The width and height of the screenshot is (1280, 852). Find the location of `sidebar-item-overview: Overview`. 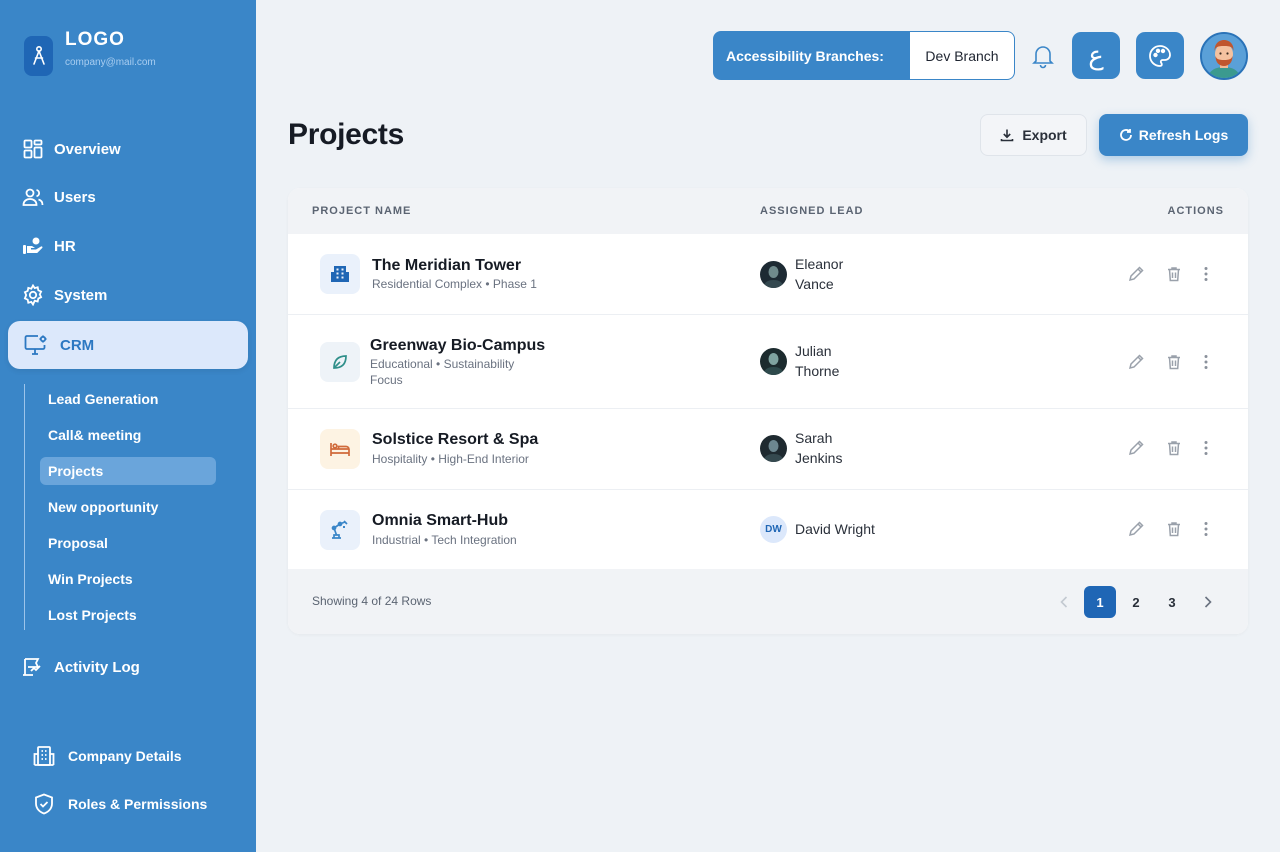

sidebar-item-overview: Overview is located at coordinates (71, 149).